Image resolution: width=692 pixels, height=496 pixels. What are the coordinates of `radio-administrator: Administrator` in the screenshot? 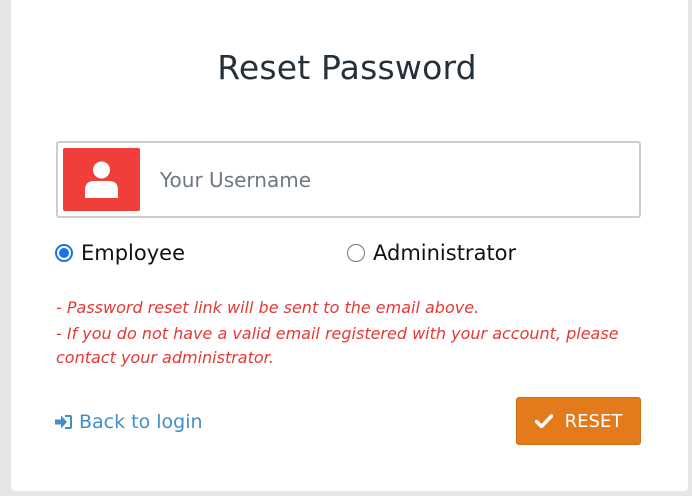 It's located at (431, 253).